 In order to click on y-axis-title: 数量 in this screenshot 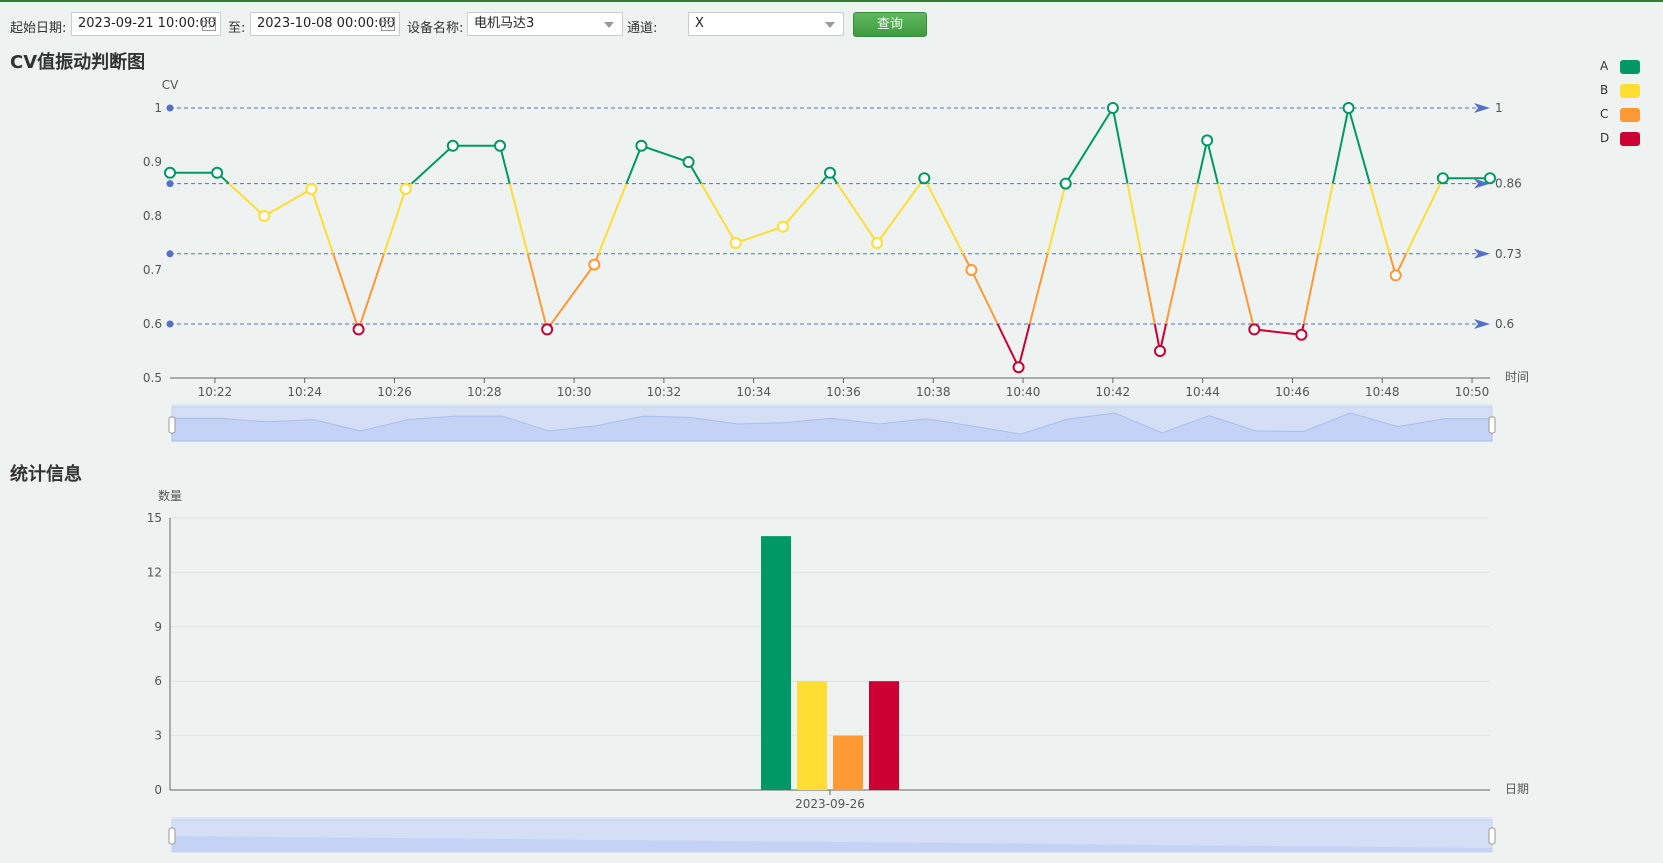, I will do `click(170, 495)`.